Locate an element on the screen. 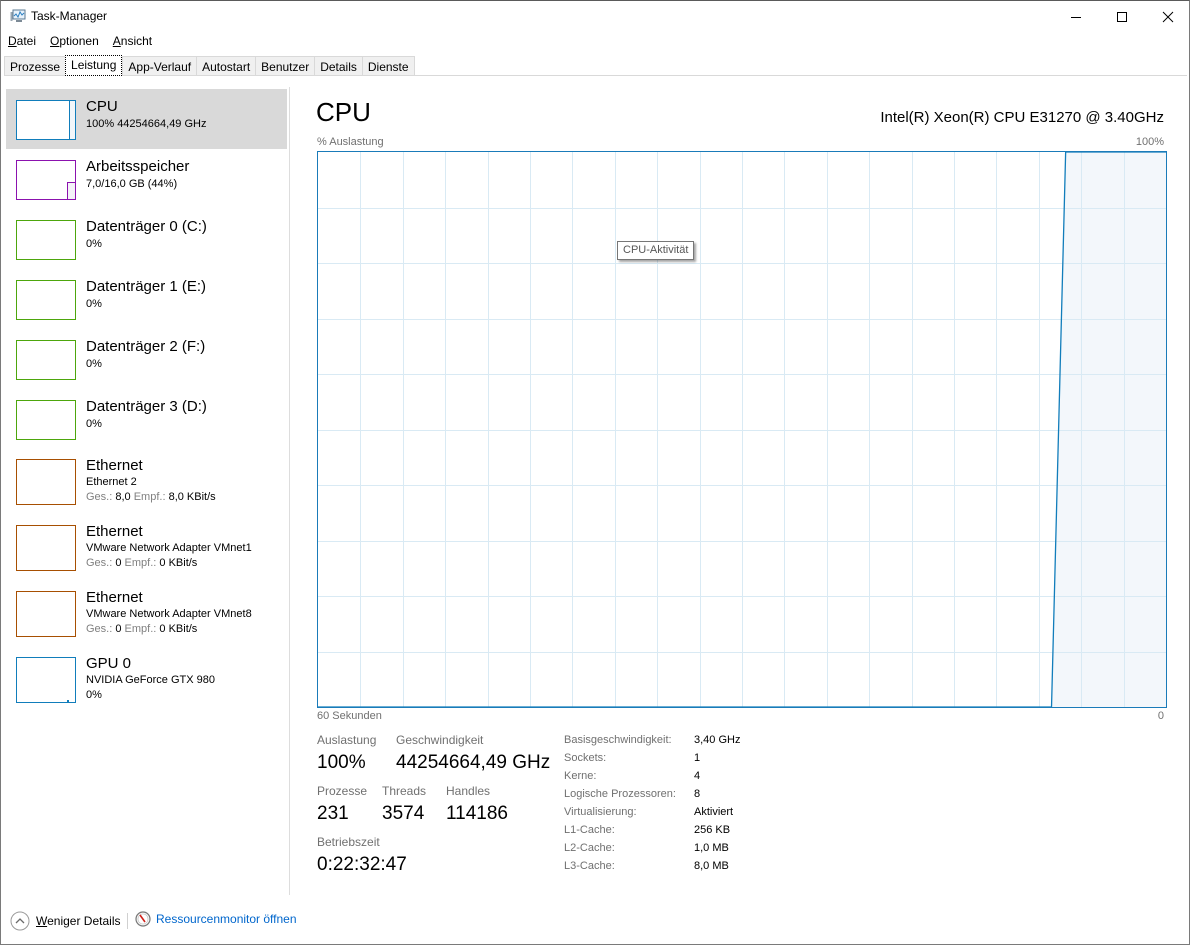  menu-optionen: Optionen is located at coordinates (74, 42).